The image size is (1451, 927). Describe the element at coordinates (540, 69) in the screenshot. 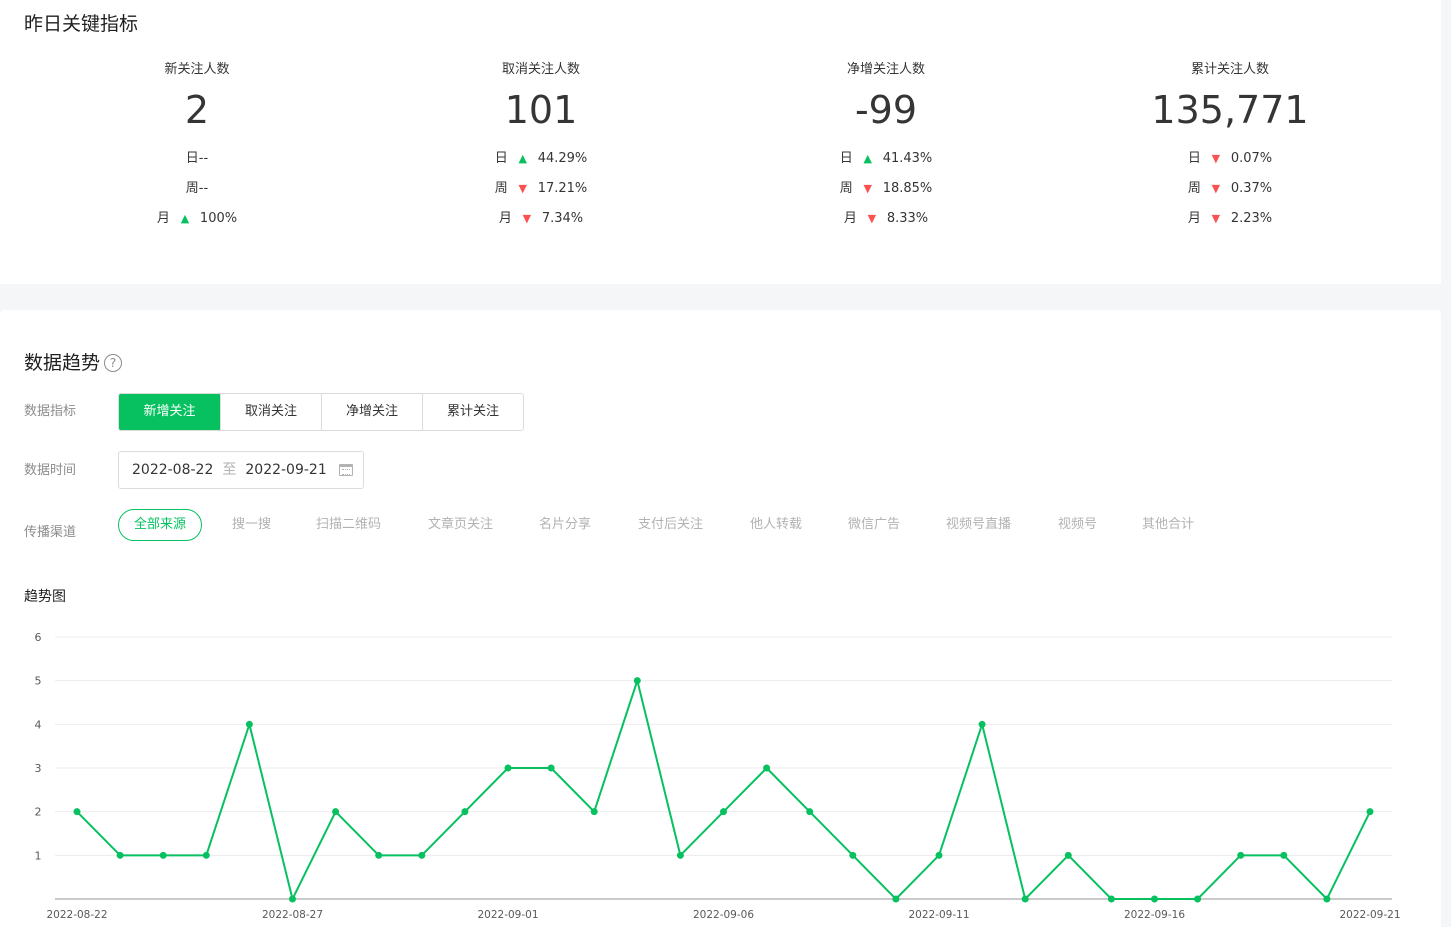

I see `kpi-label: 取消关注人数` at that location.